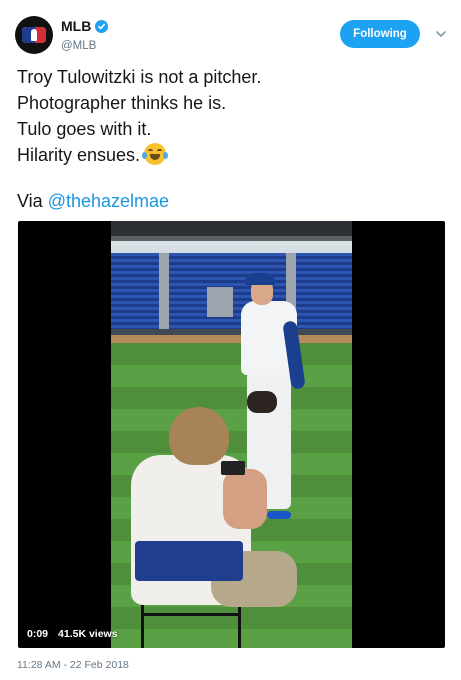 This screenshot has width=461, height=680. What do you see at coordinates (73, 665) in the screenshot?
I see `tweet-timestamp: 11:28 AM - 22 Feb 2018` at bounding box center [73, 665].